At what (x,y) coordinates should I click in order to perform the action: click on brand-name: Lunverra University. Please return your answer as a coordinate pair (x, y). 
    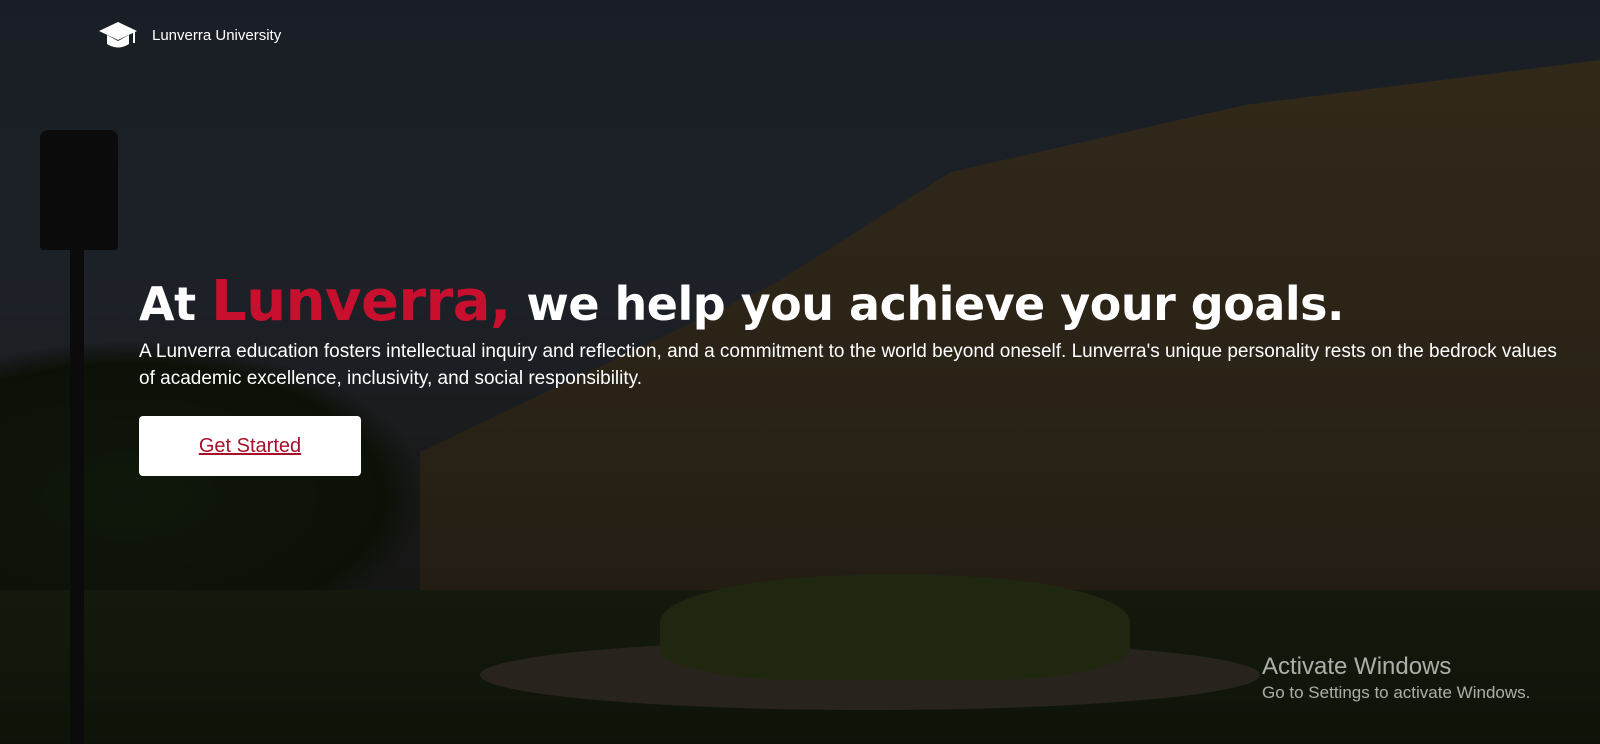
    Looking at the image, I should click on (217, 35).